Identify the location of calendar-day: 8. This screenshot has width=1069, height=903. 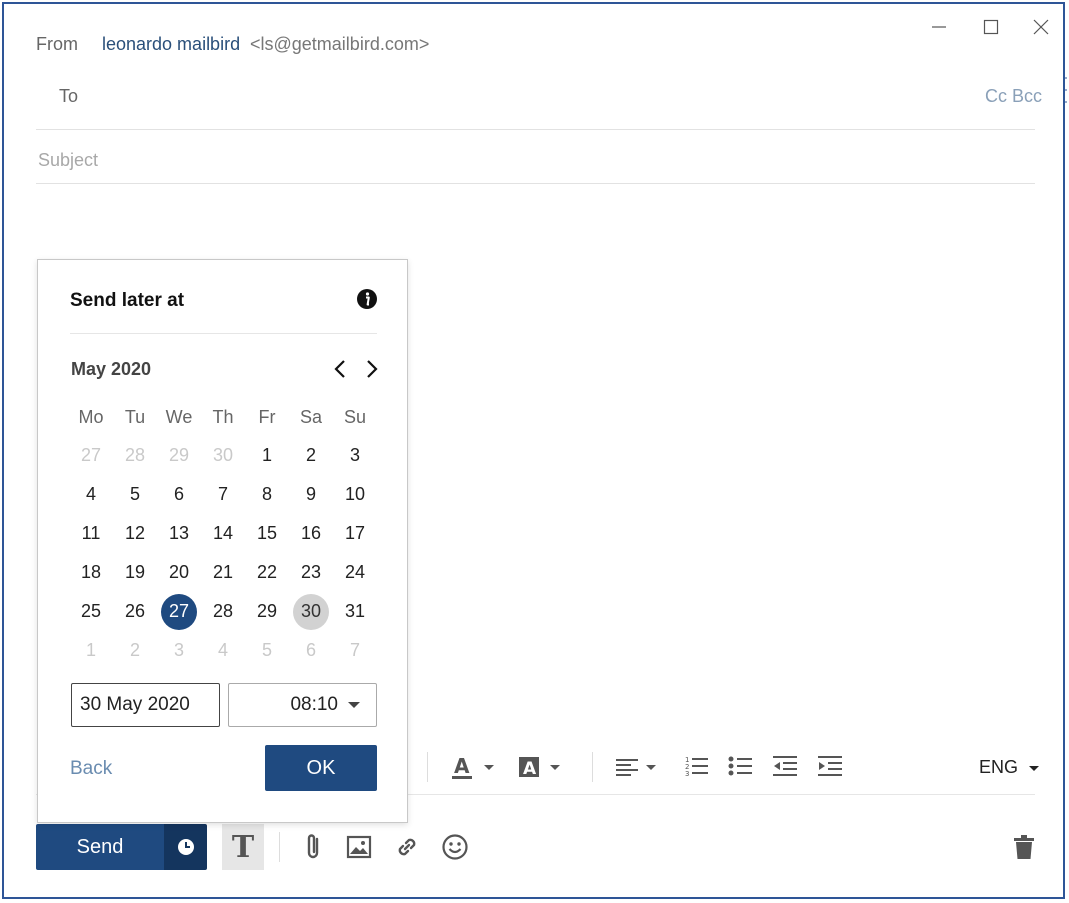
(267, 494).